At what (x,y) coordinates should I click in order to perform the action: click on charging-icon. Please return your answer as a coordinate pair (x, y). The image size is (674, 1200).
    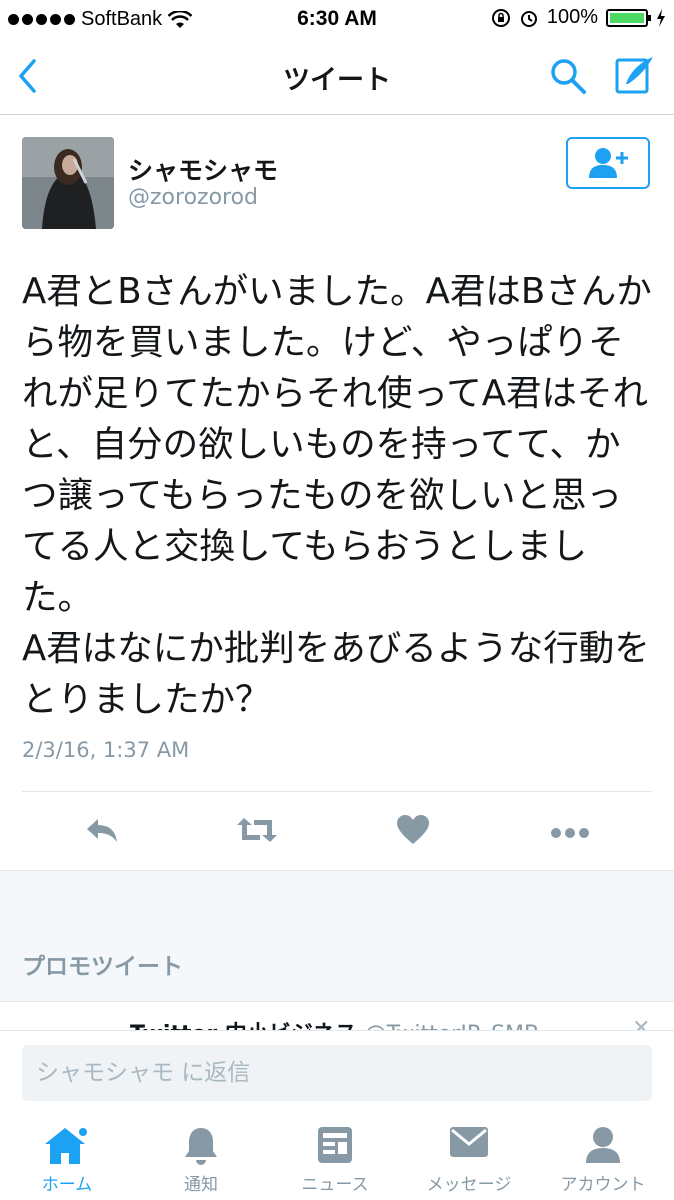
    Looking at the image, I should click on (661, 17).